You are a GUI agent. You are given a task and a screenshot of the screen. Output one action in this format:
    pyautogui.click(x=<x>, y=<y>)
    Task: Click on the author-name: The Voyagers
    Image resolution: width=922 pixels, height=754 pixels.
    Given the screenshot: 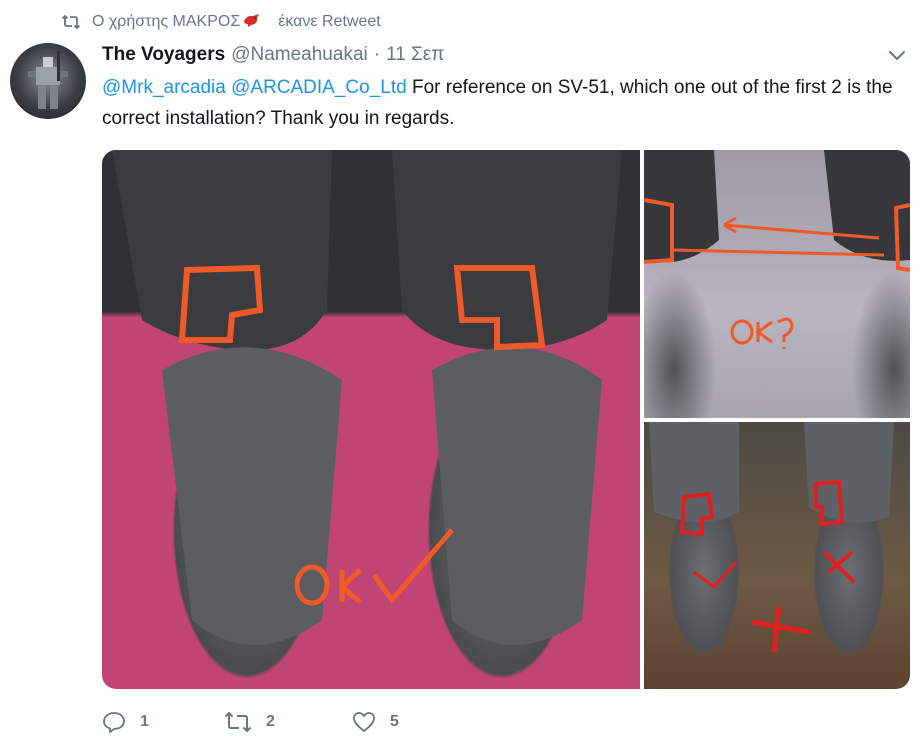 What is the action you would take?
    pyautogui.click(x=163, y=55)
    